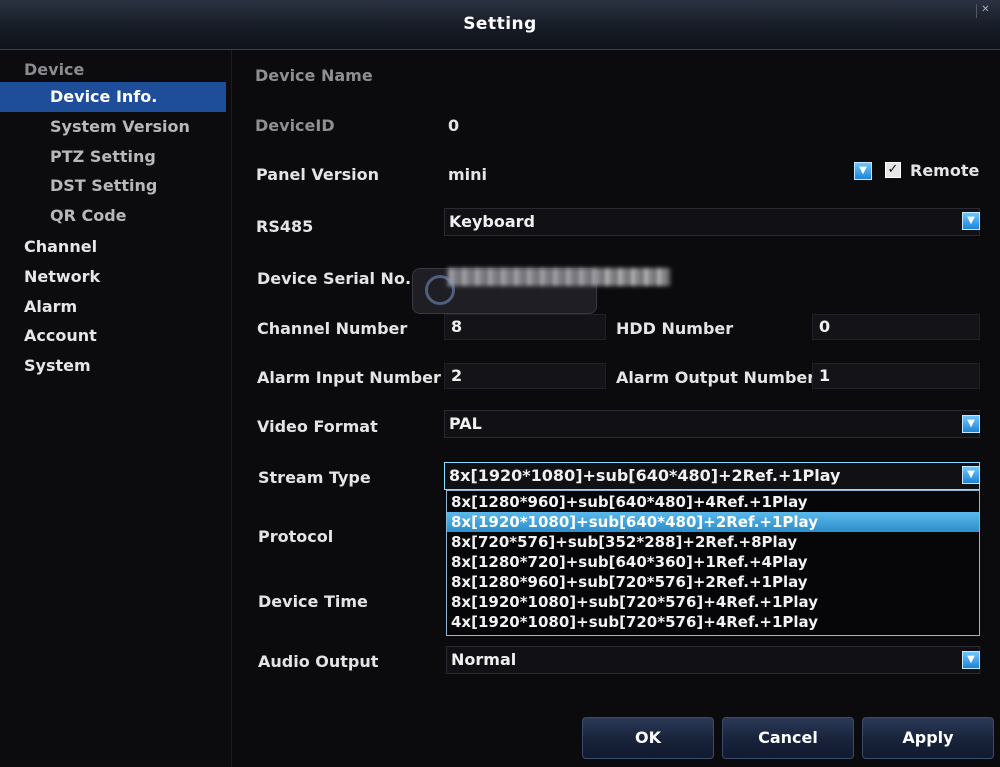  What do you see at coordinates (60, 335) in the screenshot?
I see `sidebar-group-account: Account` at bounding box center [60, 335].